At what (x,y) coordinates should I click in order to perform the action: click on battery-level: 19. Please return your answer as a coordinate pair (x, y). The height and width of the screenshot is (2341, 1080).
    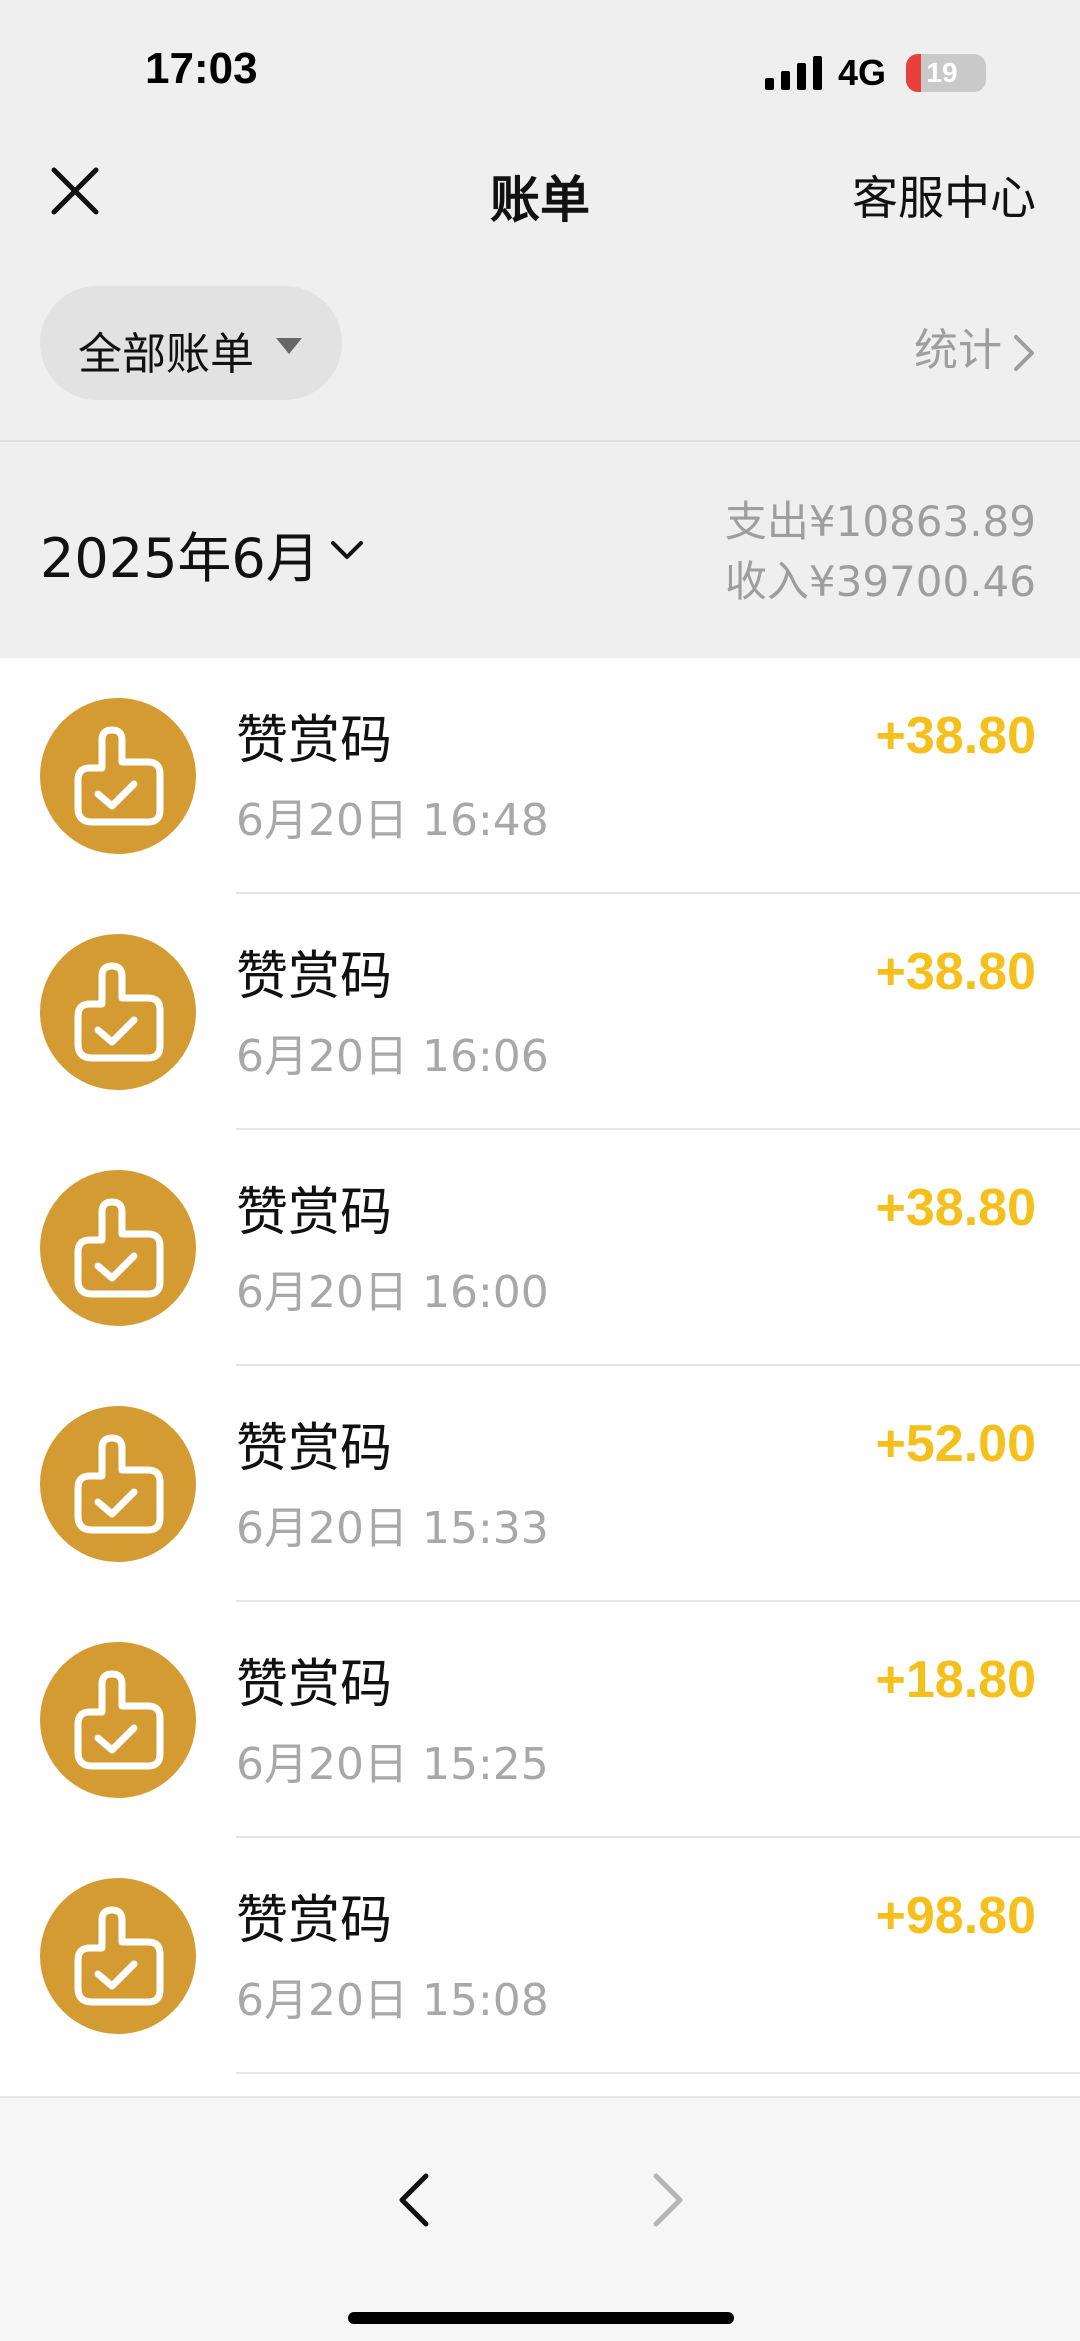
    Looking at the image, I should click on (942, 72).